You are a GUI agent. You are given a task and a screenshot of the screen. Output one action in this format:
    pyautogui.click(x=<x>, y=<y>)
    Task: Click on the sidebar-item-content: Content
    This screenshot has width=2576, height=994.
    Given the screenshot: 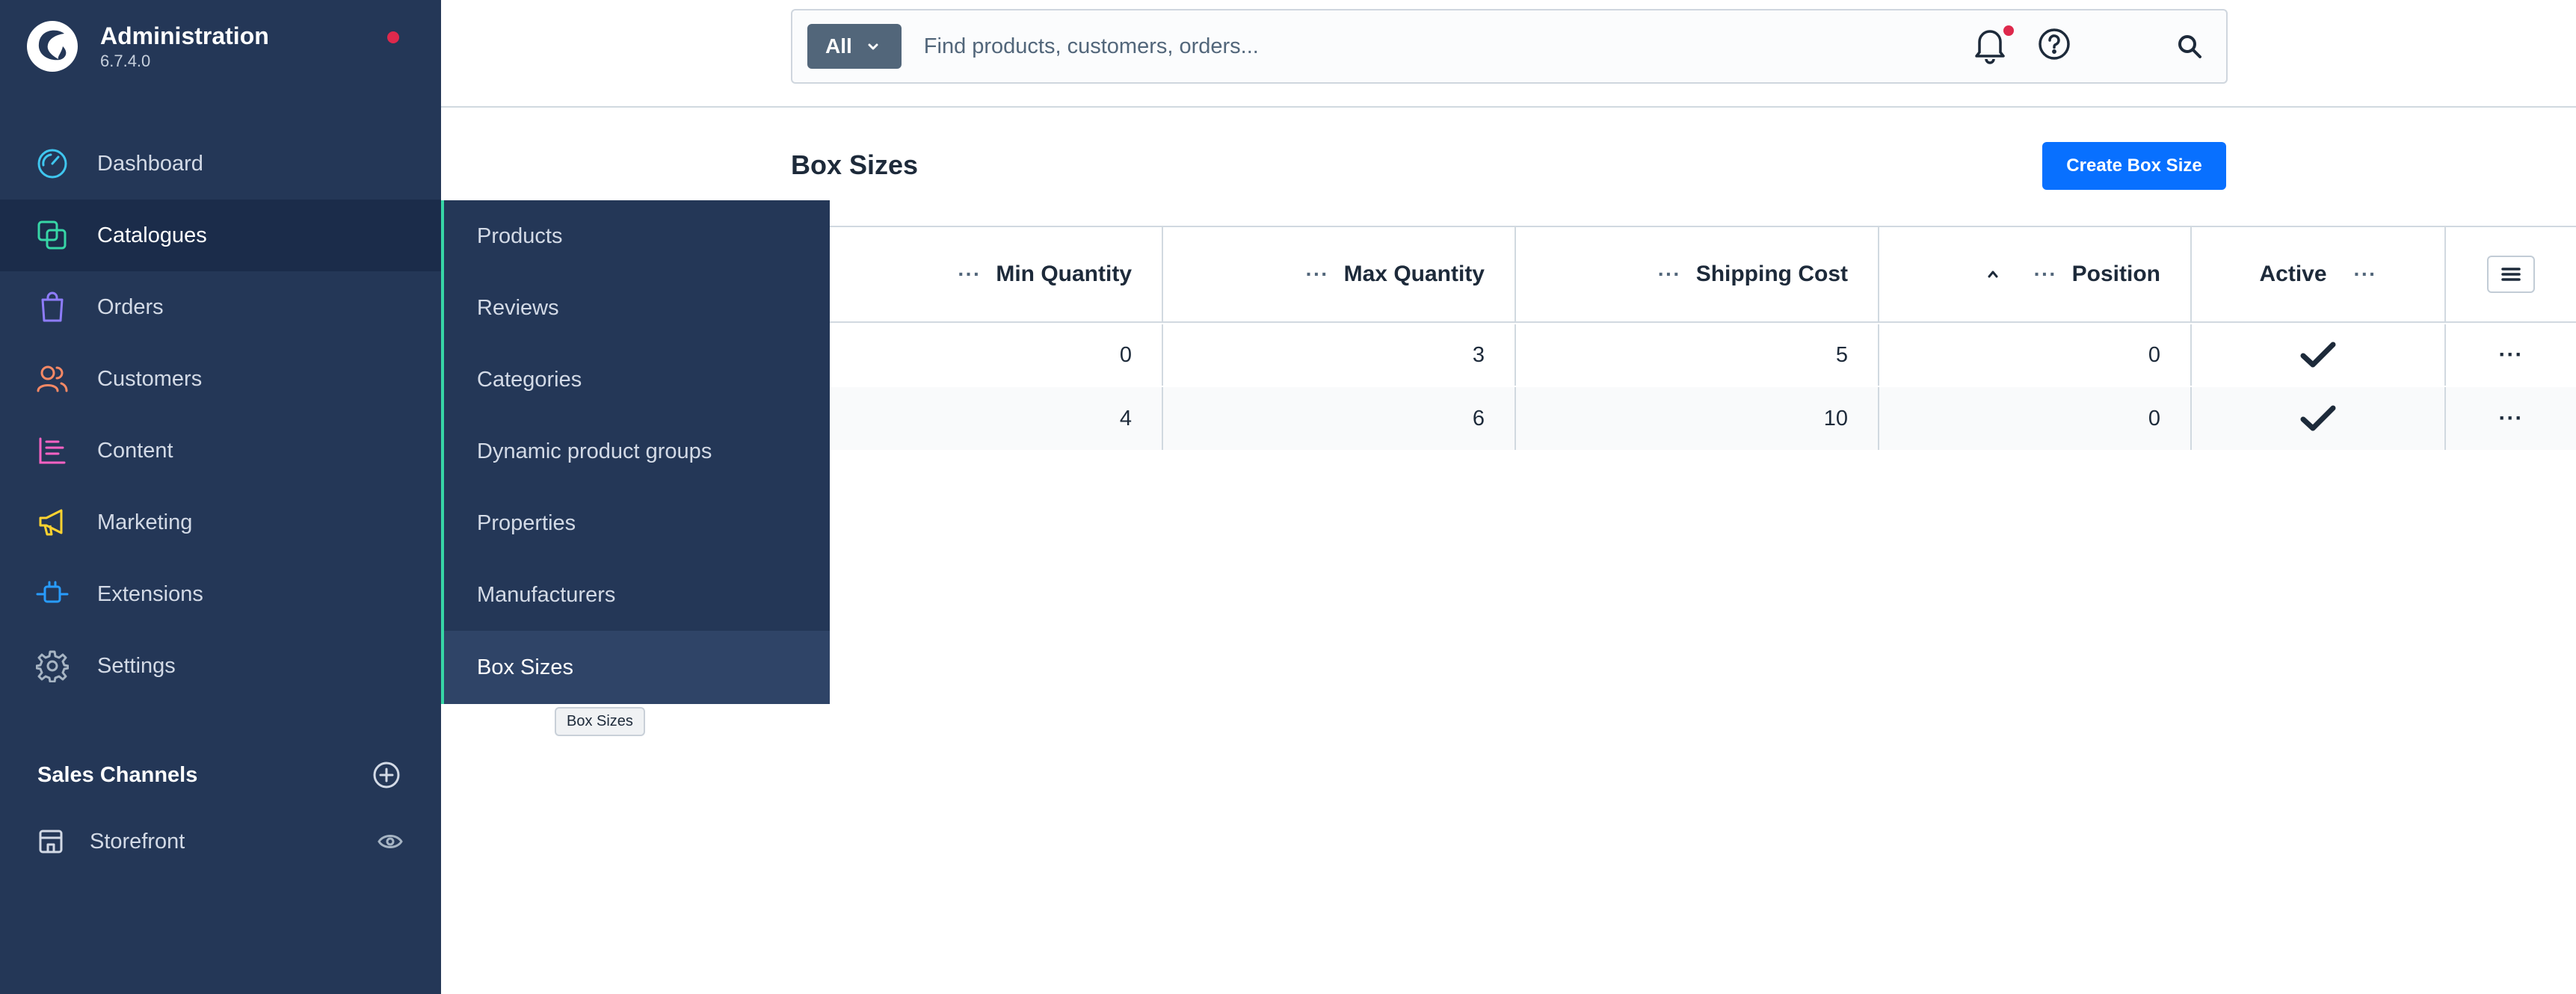 What is the action you would take?
    pyautogui.click(x=220, y=451)
    